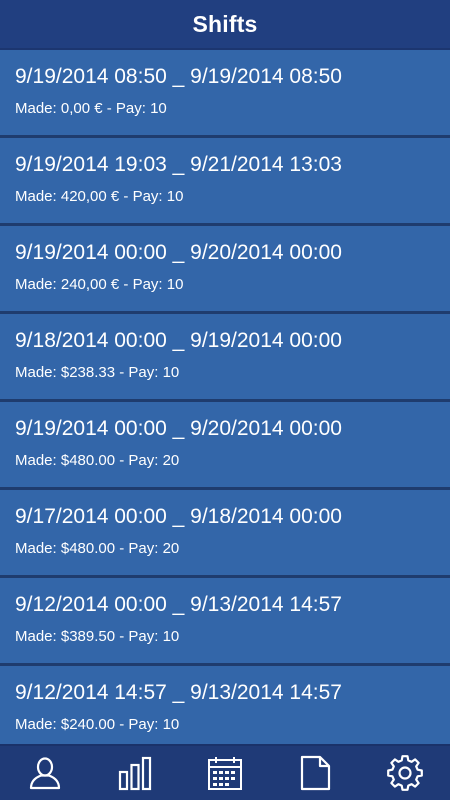 The width and height of the screenshot is (450, 800). I want to click on shift-date-range: 9/12/2014 14:57 _ 9/13/2014 14:57, so click(178, 692).